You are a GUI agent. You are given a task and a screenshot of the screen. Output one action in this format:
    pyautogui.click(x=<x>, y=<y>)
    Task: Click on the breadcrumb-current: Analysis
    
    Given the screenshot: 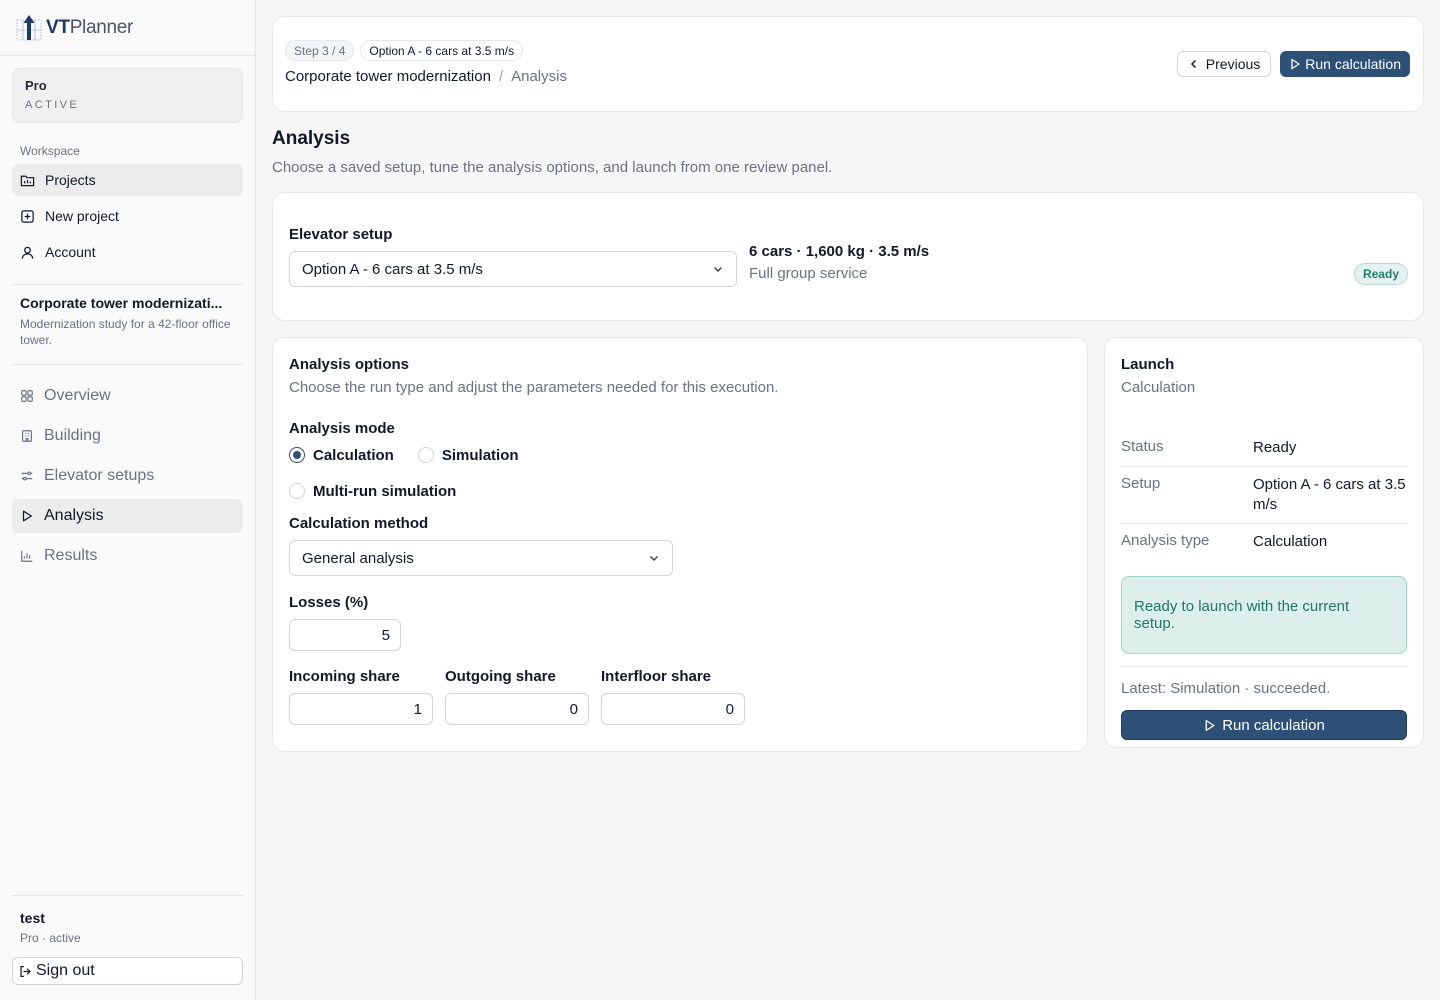 What is the action you would take?
    pyautogui.click(x=539, y=76)
    